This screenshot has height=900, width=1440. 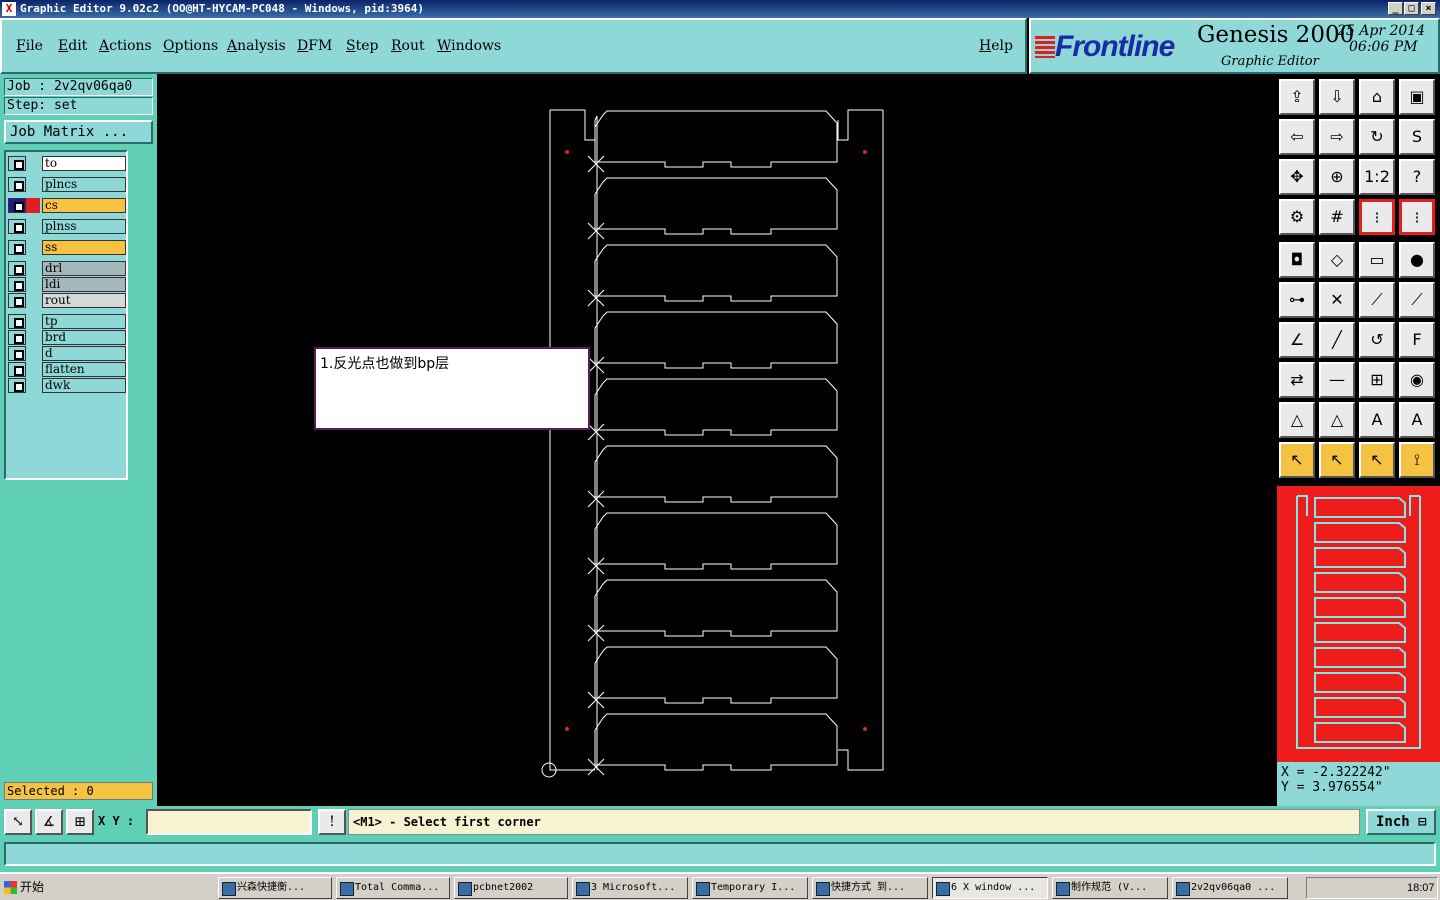 What do you see at coordinates (26, 888) in the screenshot?
I see `start-button: 开始` at bounding box center [26, 888].